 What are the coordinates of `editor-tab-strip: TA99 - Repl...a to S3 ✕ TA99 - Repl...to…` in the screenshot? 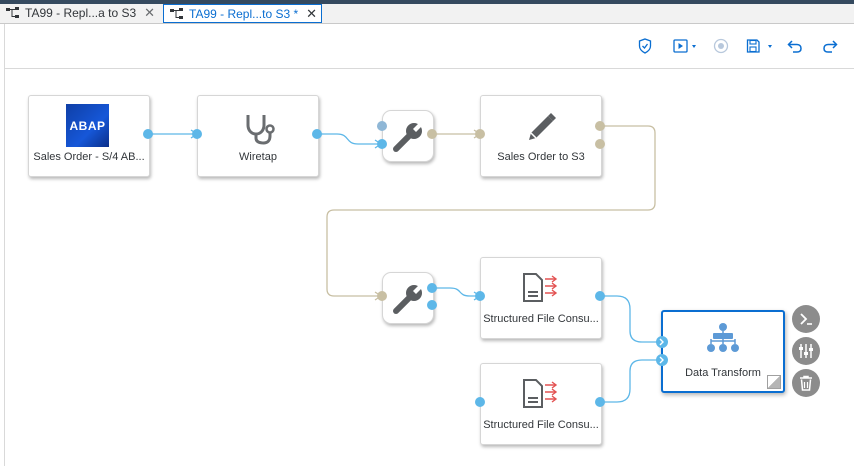 It's located at (427, 14).